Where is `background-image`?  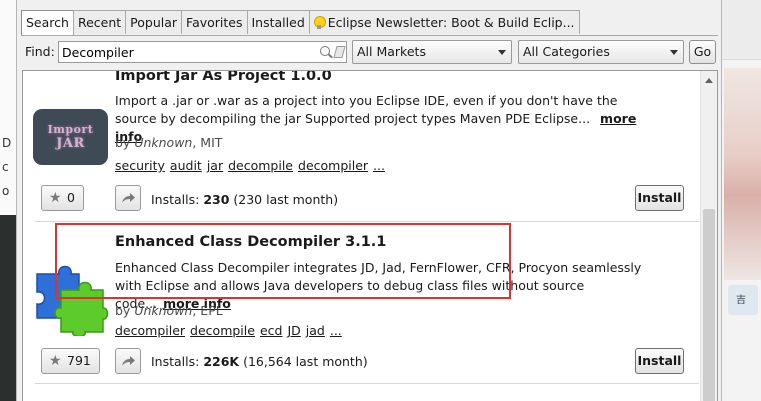 background-image is located at coordinates (742, 174).